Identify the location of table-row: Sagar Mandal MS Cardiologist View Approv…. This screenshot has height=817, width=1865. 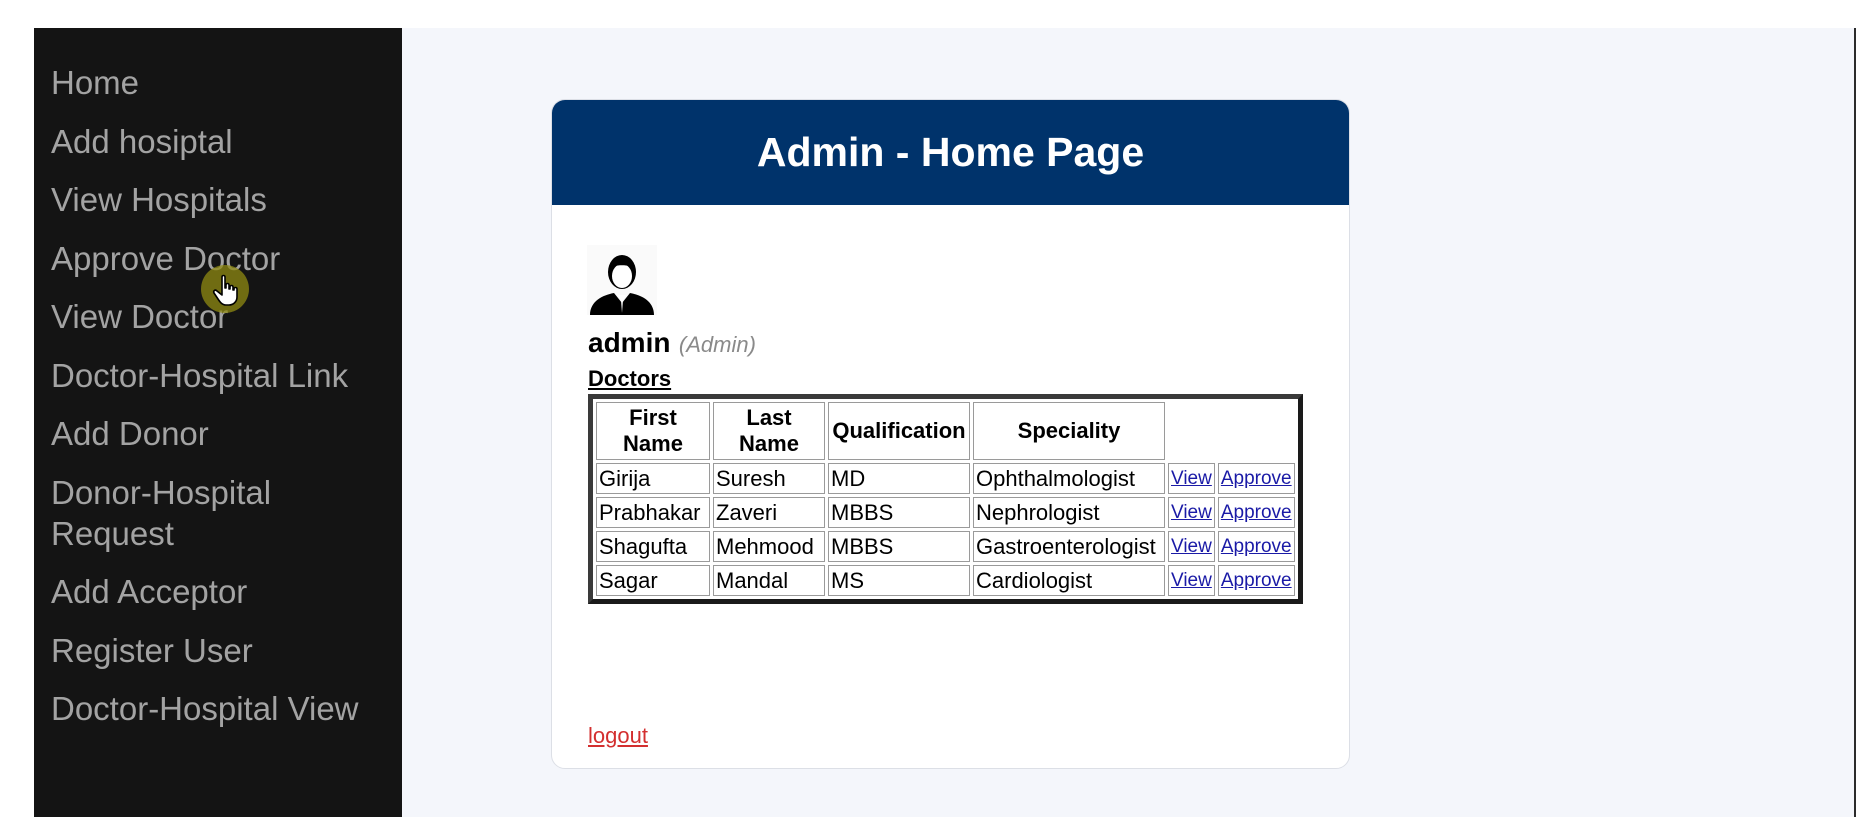
(945, 580).